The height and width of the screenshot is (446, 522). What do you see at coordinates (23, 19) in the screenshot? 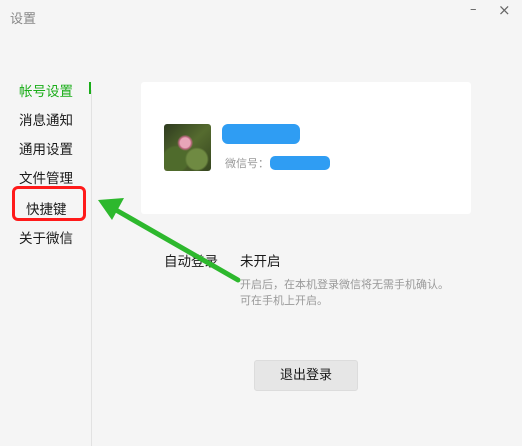
I see `window-title: 设置` at bounding box center [23, 19].